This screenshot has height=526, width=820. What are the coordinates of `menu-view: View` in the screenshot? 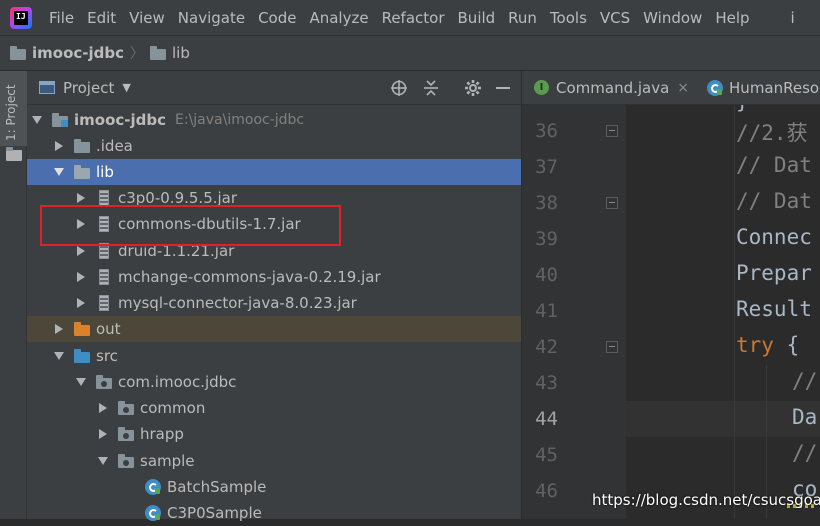 It's located at (147, 18).